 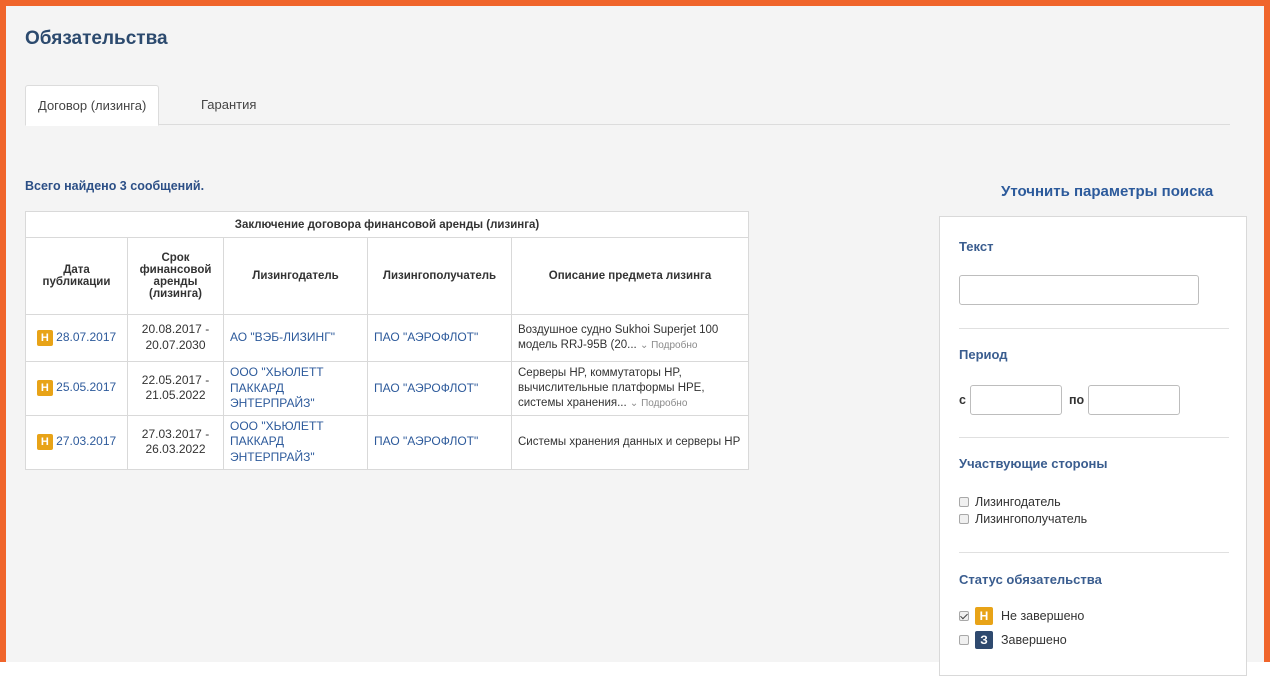 I want to click on col-header-description: Описание предмета лизинга, so click(x=630, y=276).